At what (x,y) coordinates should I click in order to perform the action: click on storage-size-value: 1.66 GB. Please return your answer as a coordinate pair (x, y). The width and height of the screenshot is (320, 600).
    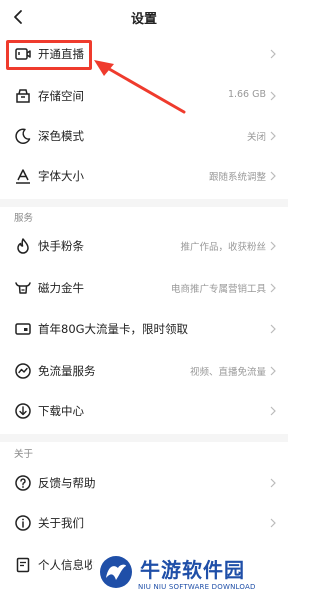
    Looking at the image, I should click on (246, 94).